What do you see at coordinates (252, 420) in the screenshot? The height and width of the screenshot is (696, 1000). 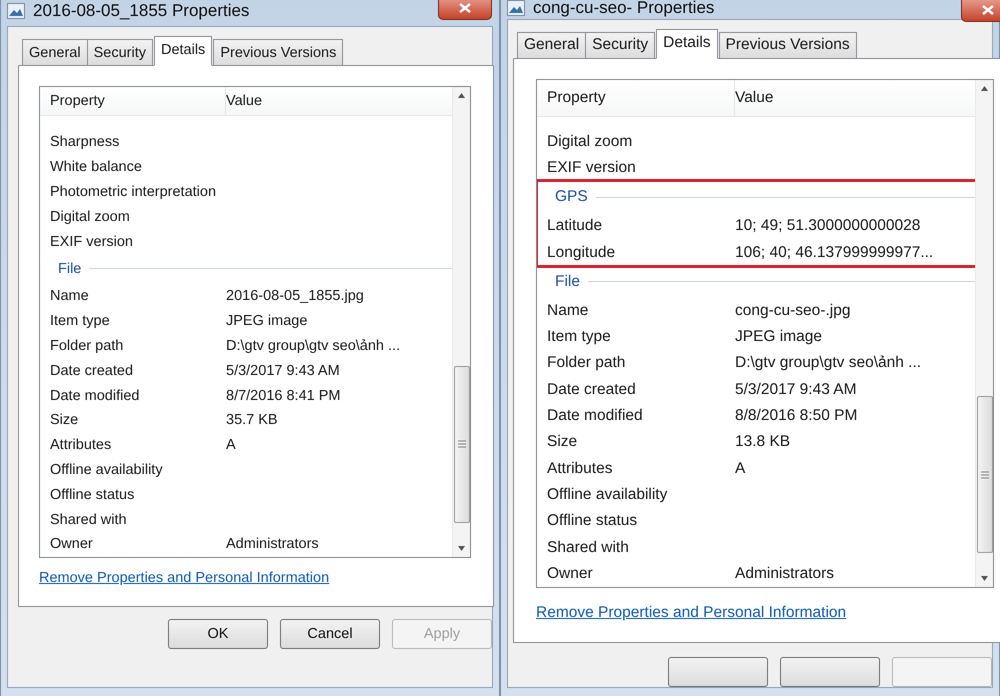 I see `property-value: 35.7 KB` at bounding box center [252, 420].